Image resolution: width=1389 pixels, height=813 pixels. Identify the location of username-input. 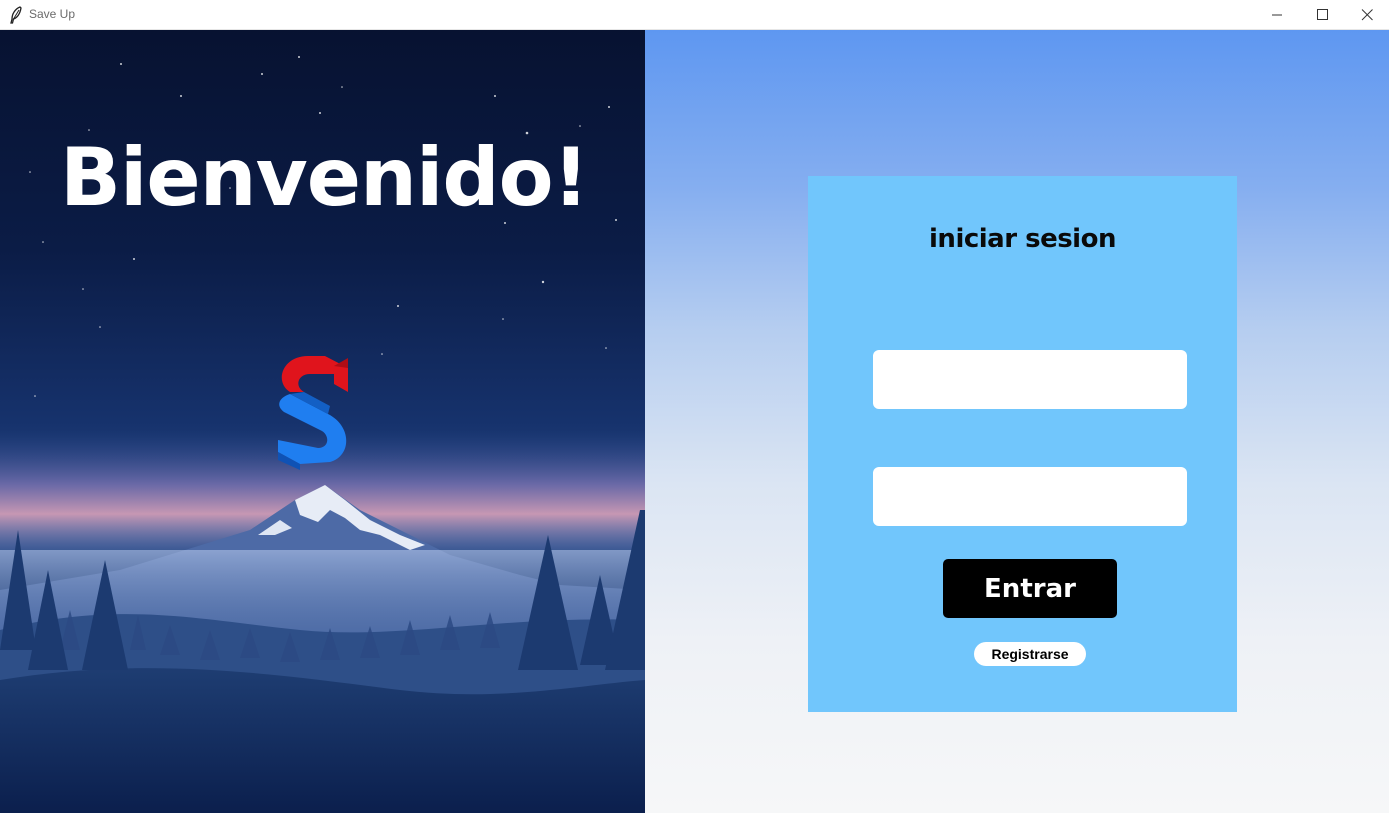
(1030, 379).